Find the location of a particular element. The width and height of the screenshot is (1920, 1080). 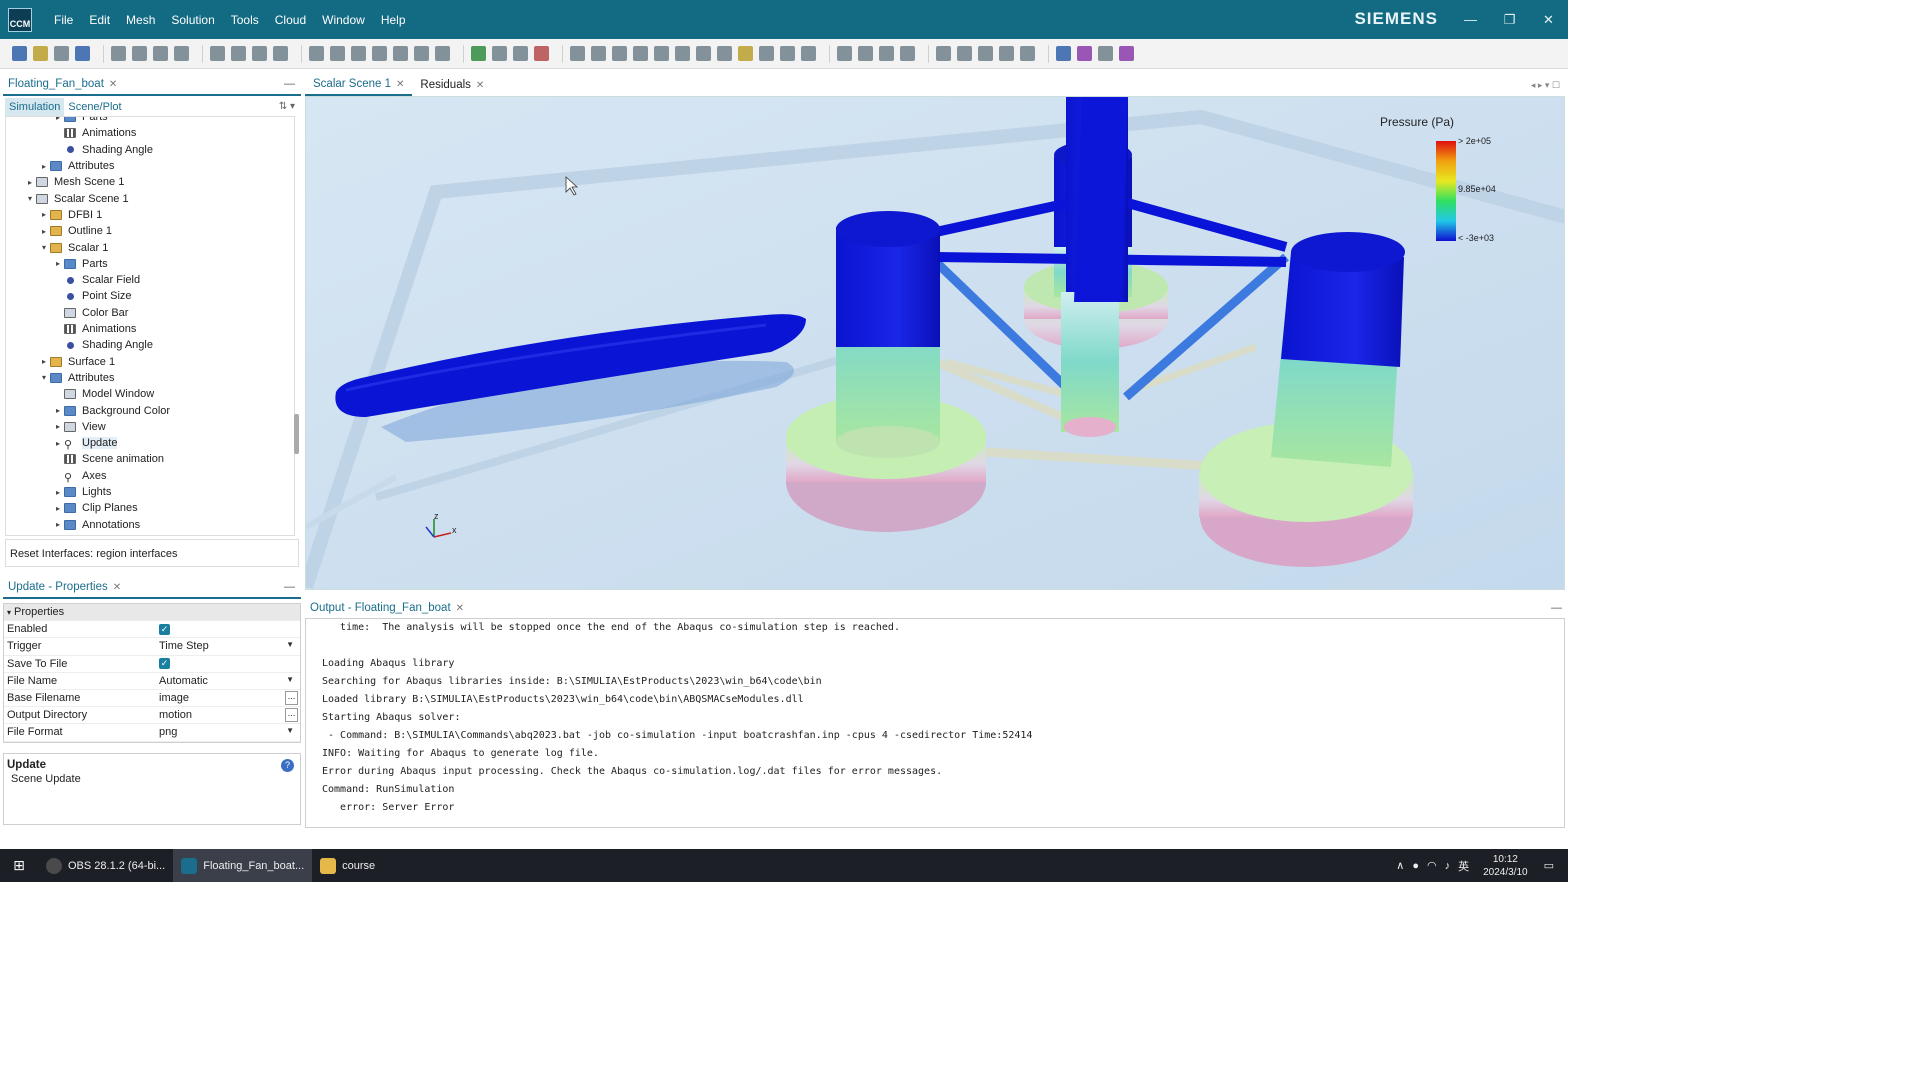

open-icon is located at coordinates (40, 53).